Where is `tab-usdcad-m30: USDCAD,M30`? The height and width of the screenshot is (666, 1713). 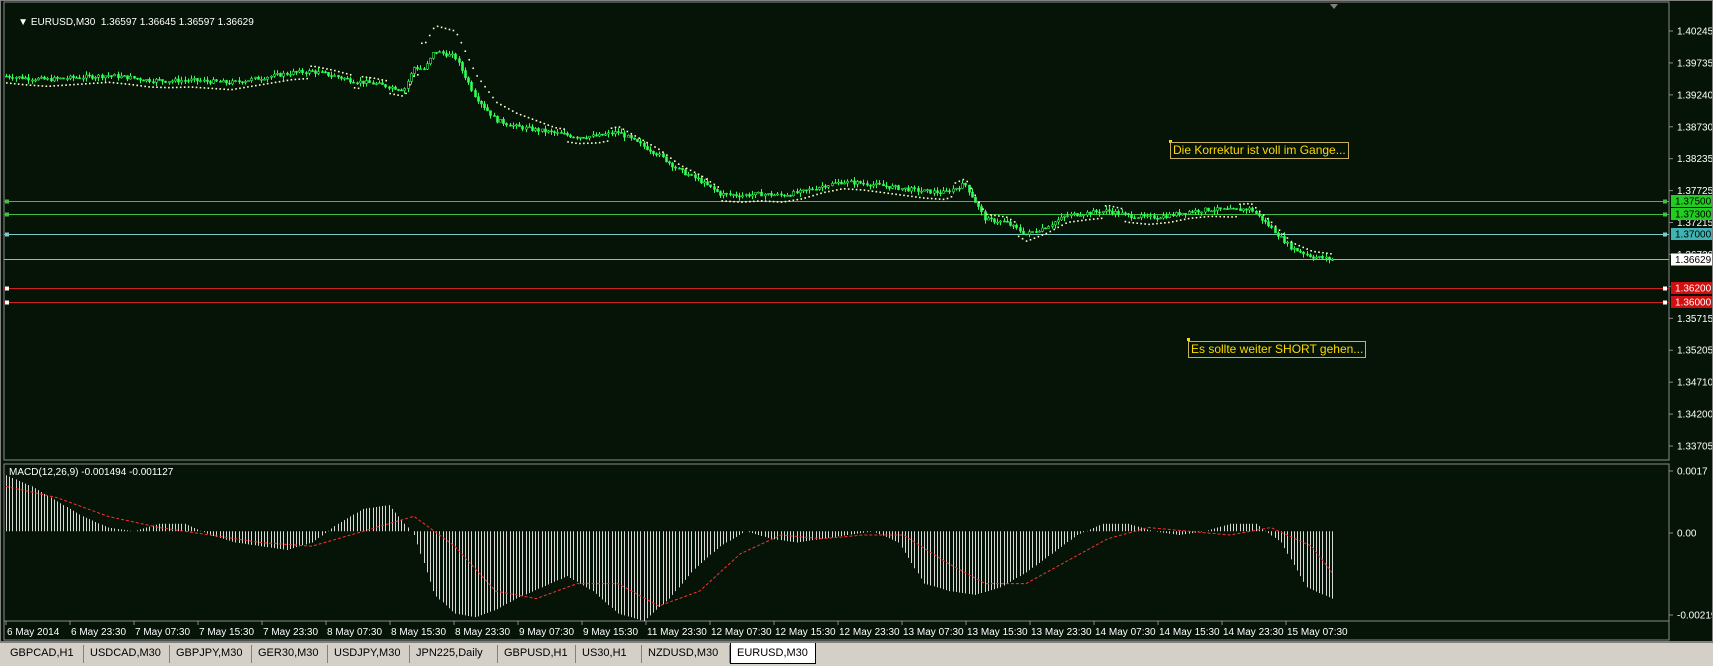 tab-usdcad-m30: USDCAD,M30 is located at coordinates (127, 654).